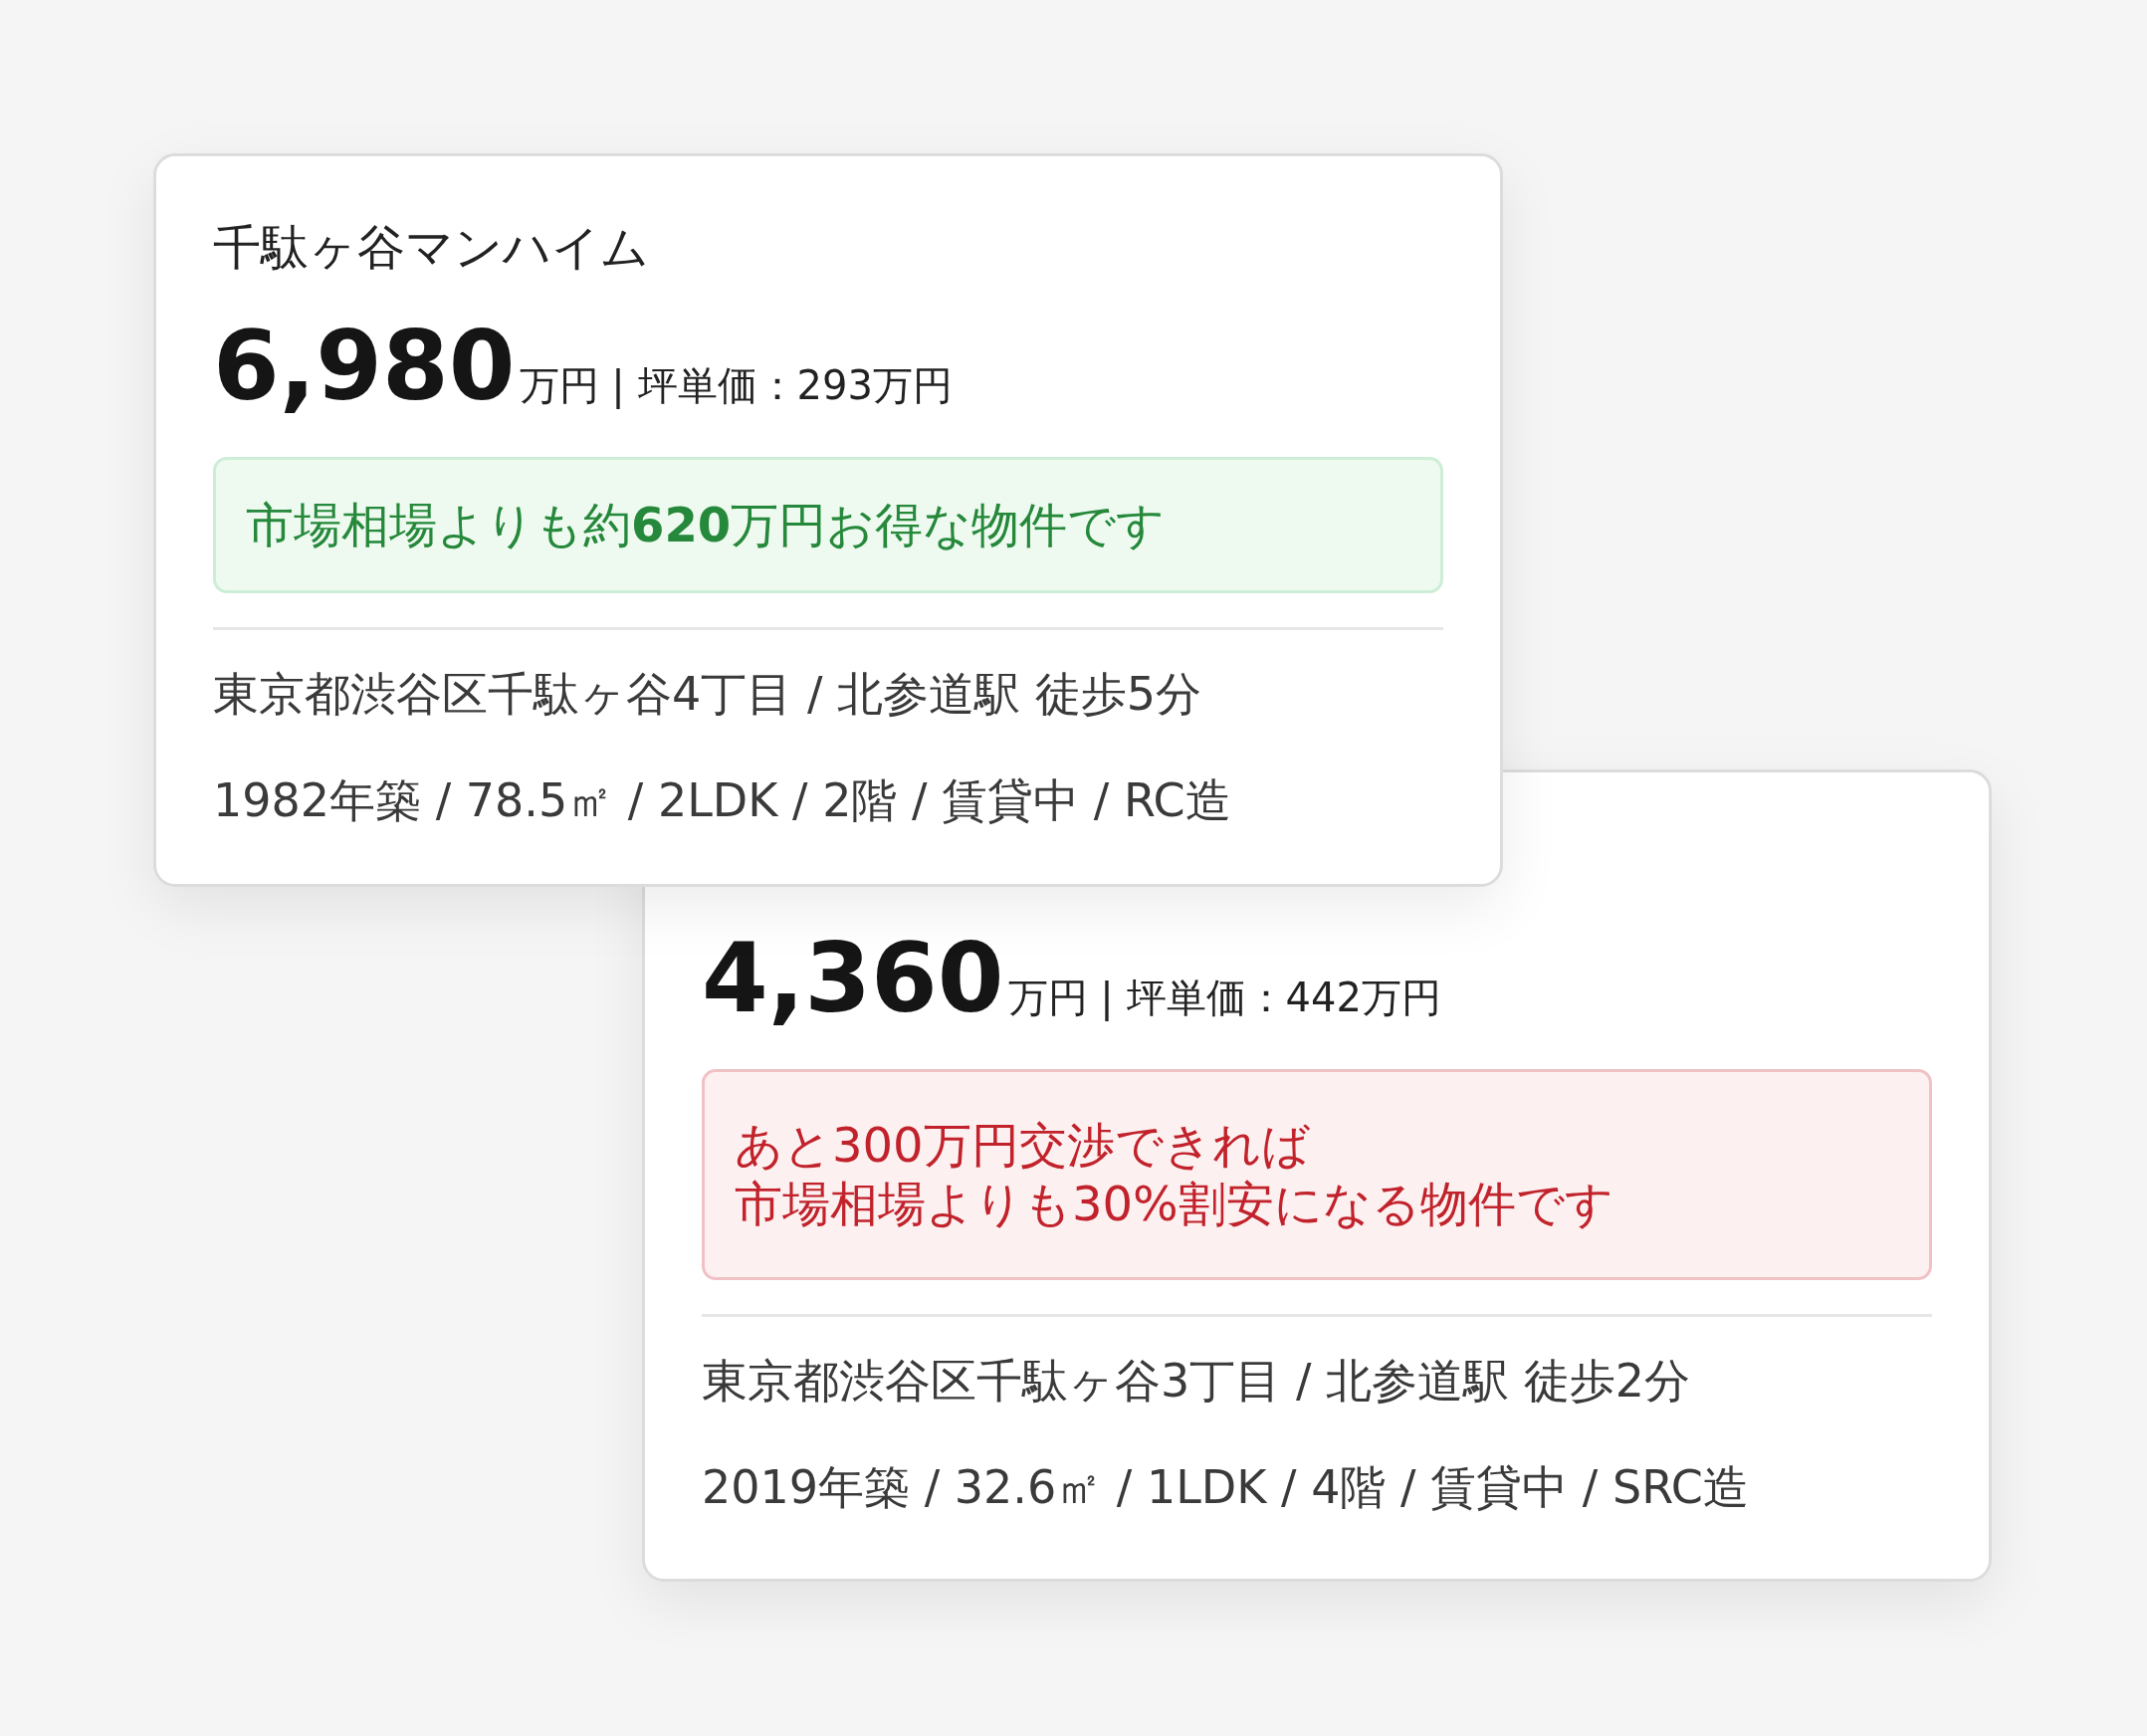 The width and height of the screenshot is (2147, 1736). What do you see at coordinates (707, 695) in the screenshot?
I see `address-text: 東京都渋谷区千駄ヶ谷4丁目 / 北参道駅 徒歩5分` at bounding box center [707, 695].